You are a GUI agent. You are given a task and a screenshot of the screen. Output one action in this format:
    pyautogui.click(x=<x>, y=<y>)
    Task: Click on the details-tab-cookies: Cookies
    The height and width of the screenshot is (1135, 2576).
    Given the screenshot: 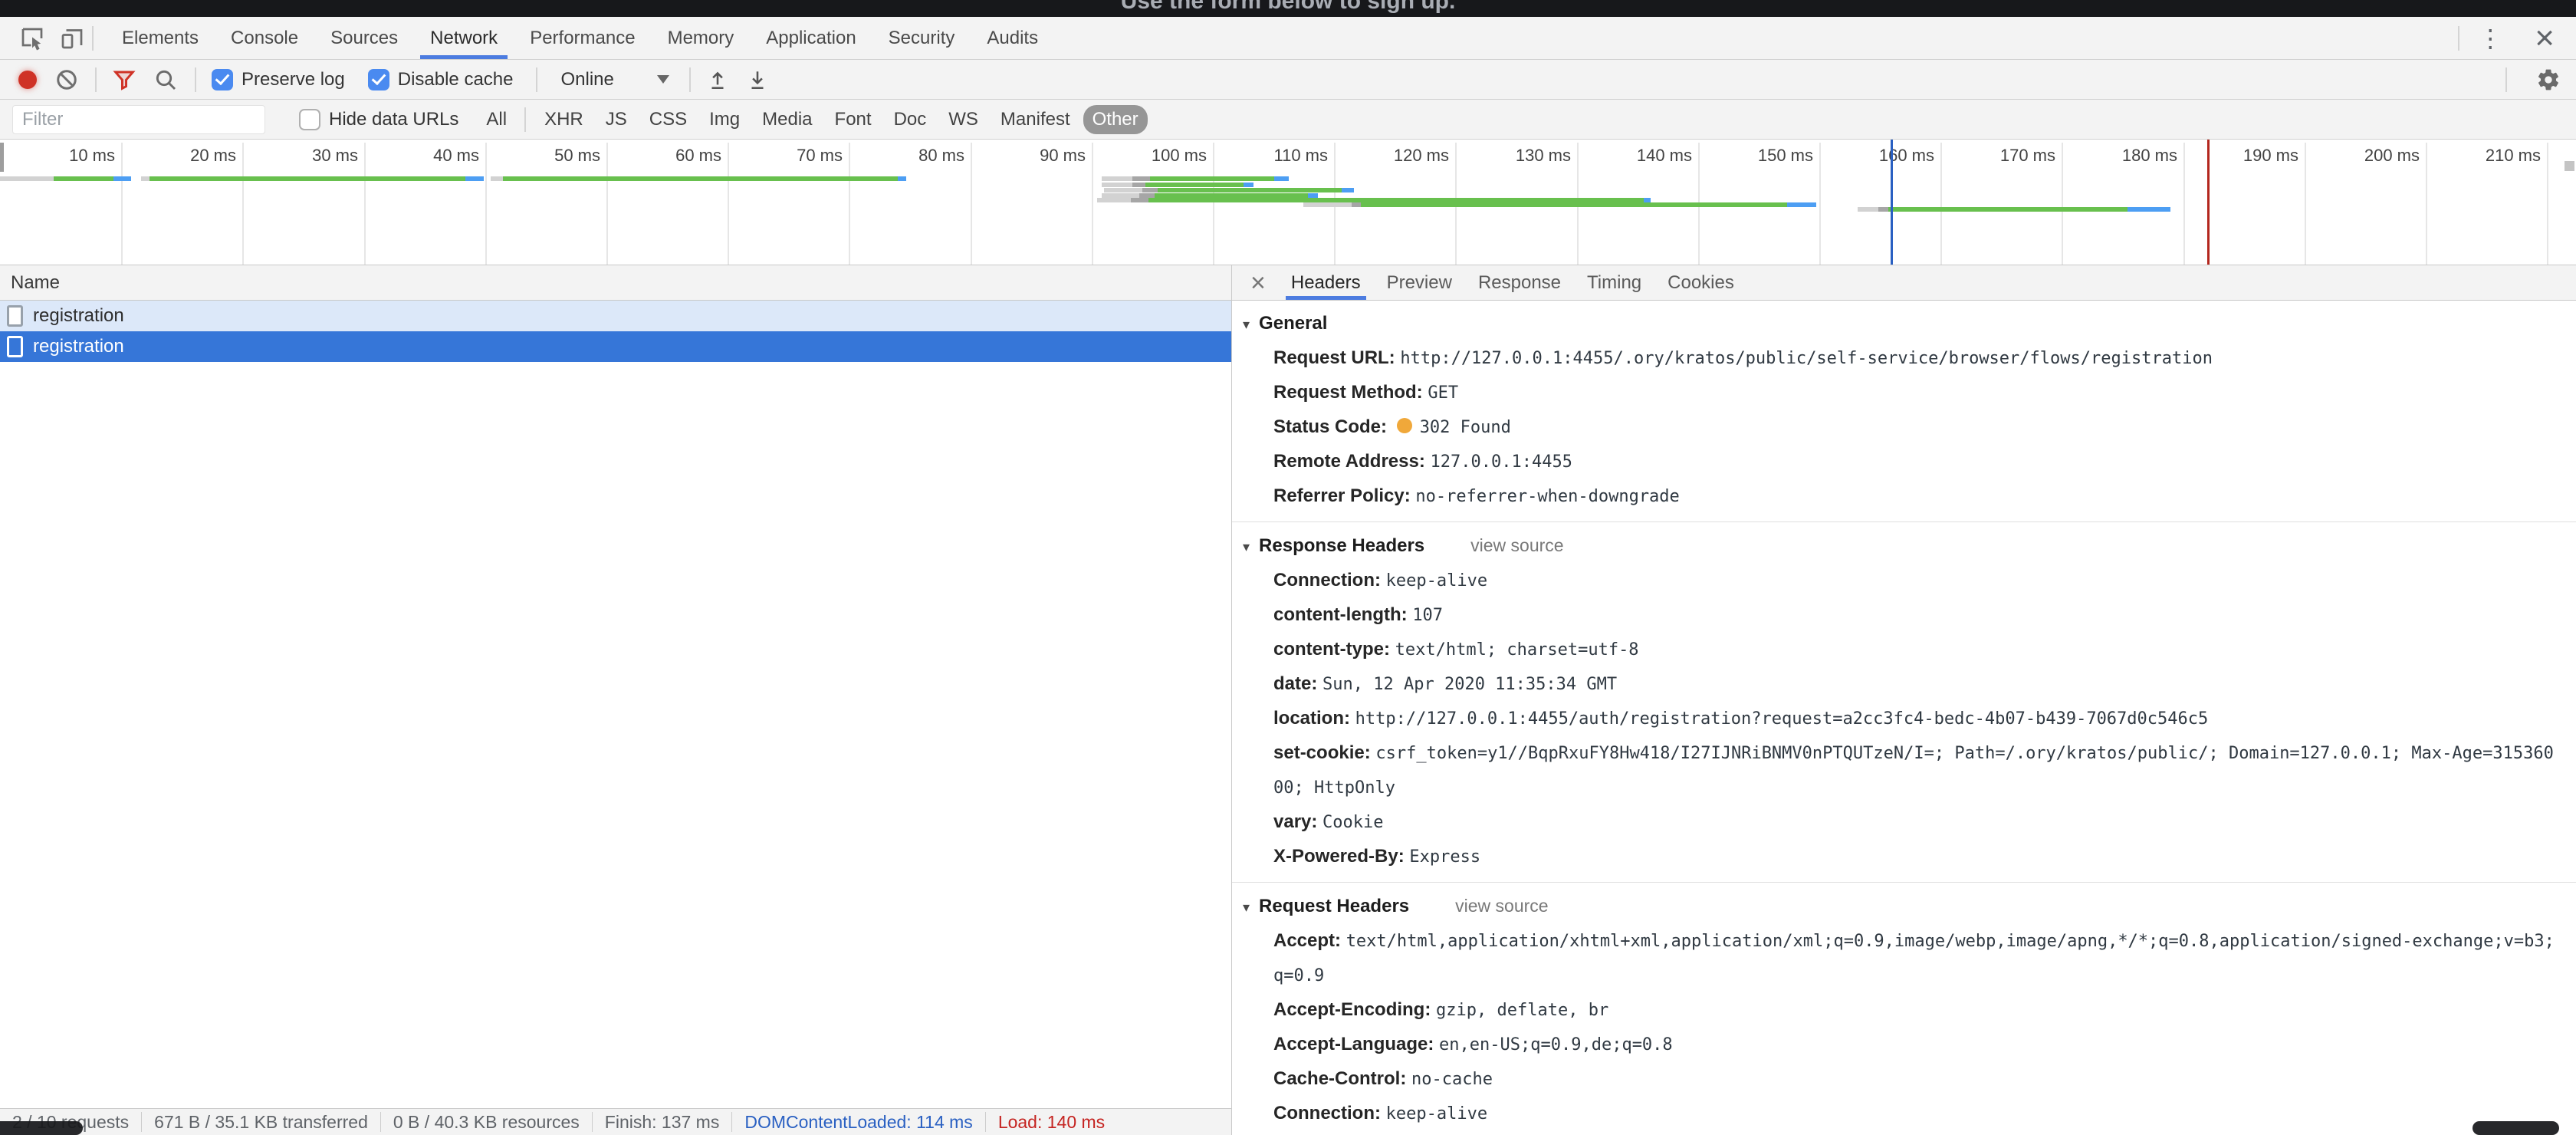 What is the action you would take?
    pyautogui.click(x=1700, y=282)
    